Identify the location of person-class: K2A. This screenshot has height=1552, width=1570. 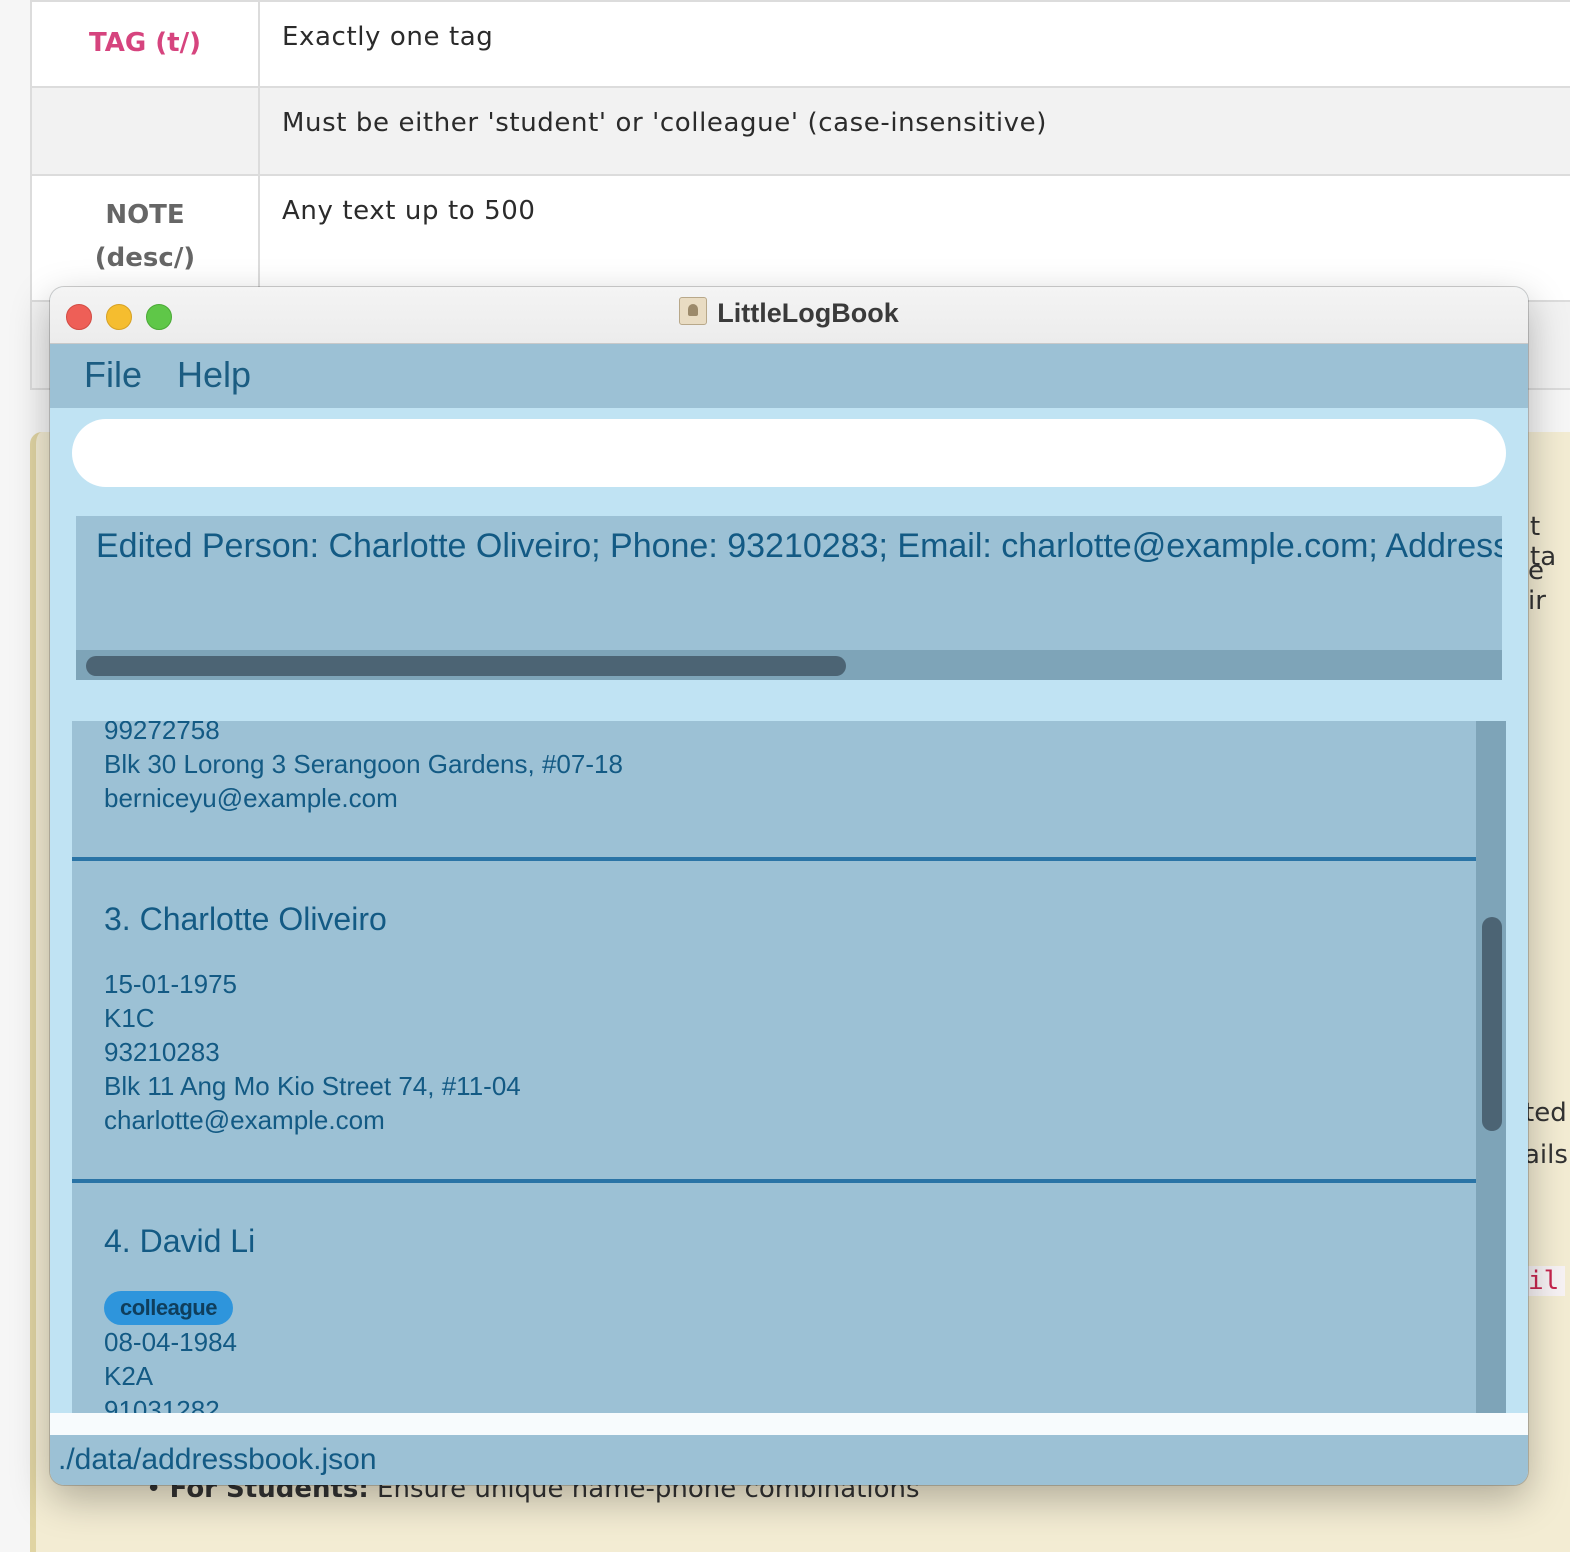
(129, 1376).